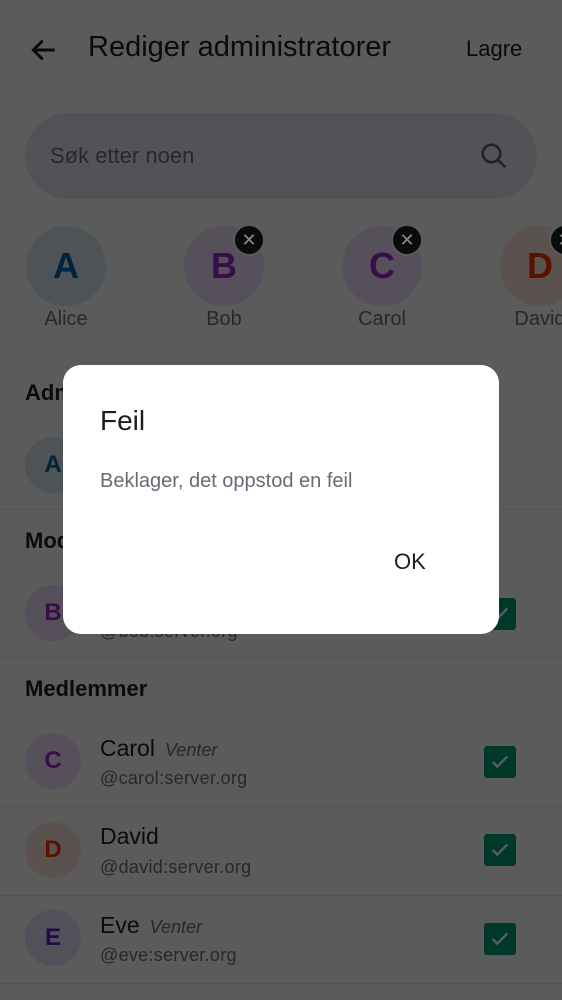 The height and width of the screenshot is (1000, 562). What do you see at coordinates (407, 240) in the screenshot?
I see `remove-carol-icon: ✕` at bounding box center [407, 240].